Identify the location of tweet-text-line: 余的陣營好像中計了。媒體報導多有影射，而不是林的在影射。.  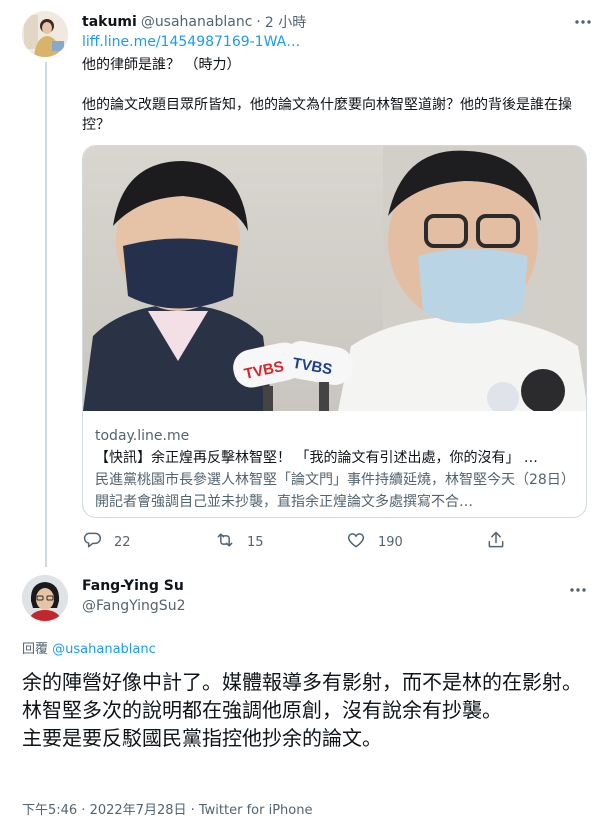
(302, 682).